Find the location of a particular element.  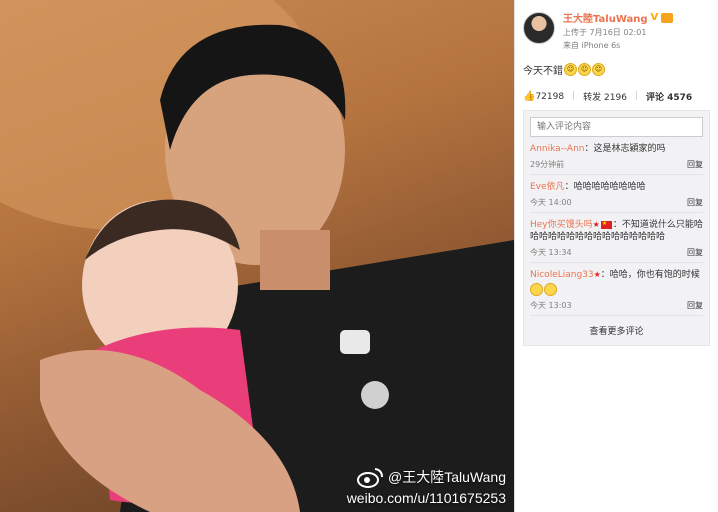

watermark-name: @王大陸TaluWang is located at coordinates (447, 477).